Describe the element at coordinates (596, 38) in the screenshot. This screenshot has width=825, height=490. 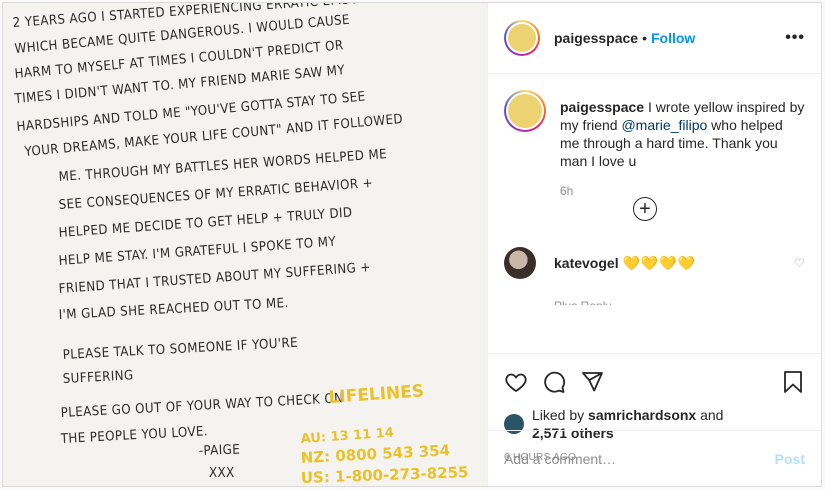
I see `author-username: paigesspace` at that location.